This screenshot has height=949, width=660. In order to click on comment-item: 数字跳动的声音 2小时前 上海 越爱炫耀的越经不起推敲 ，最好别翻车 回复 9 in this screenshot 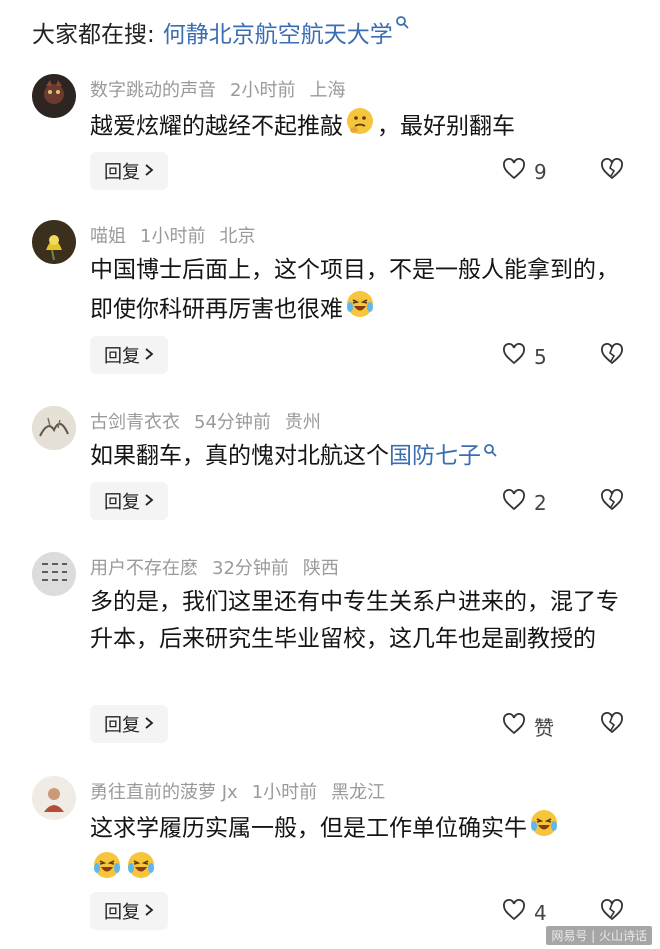, I will do `click(330, 135)`.